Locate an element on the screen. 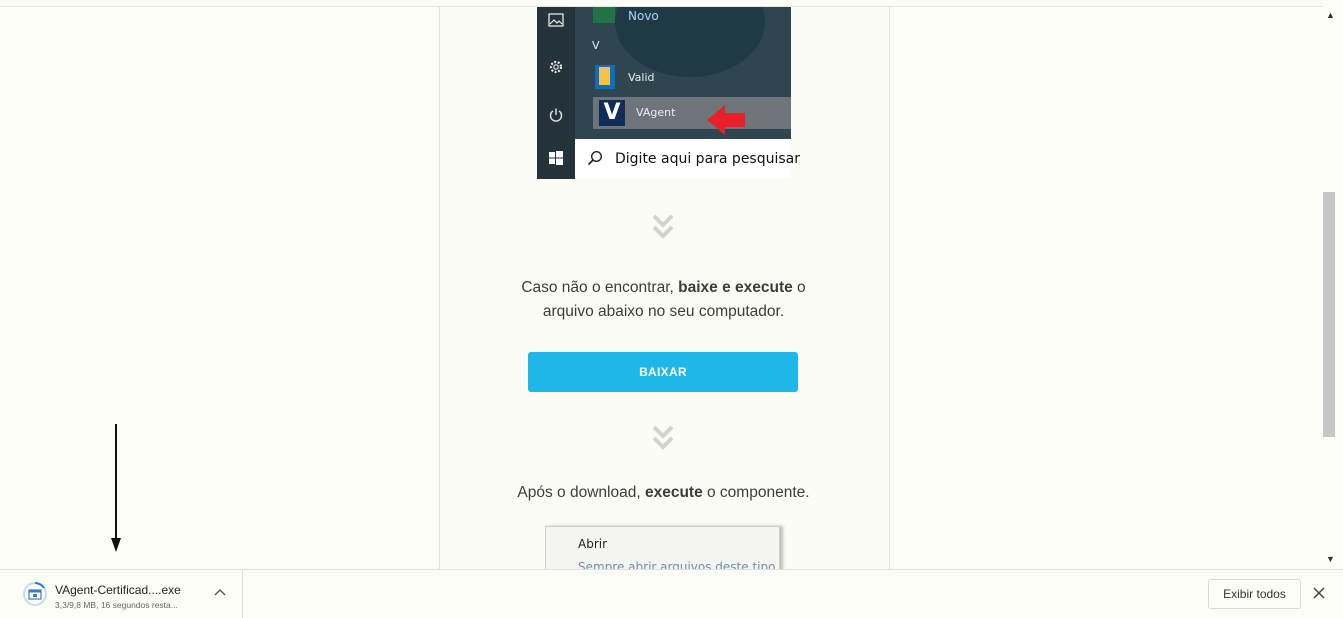 The height and width of the screenshot is (618, 1343). item-vagent-label: VAgent is located at coordinates (656, 112).